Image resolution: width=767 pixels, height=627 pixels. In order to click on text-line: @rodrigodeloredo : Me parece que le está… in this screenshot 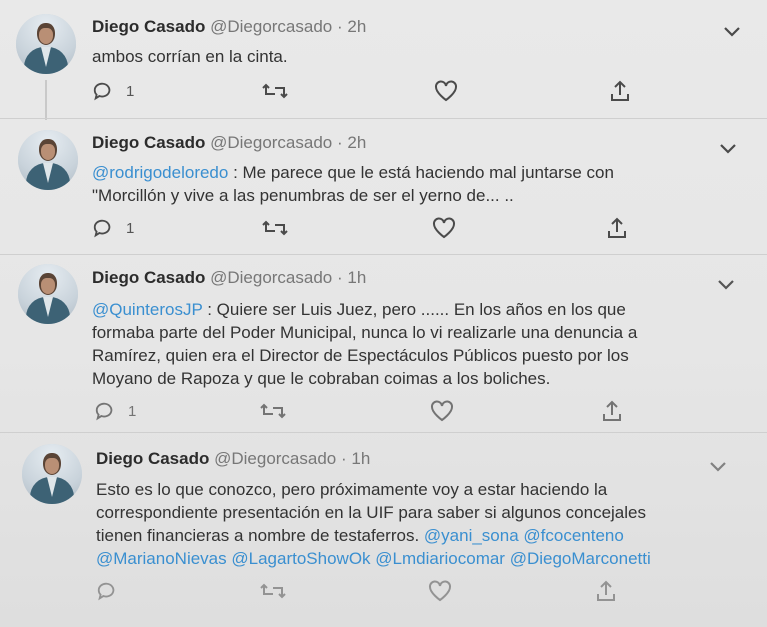, I will do `click(412, 172)`.